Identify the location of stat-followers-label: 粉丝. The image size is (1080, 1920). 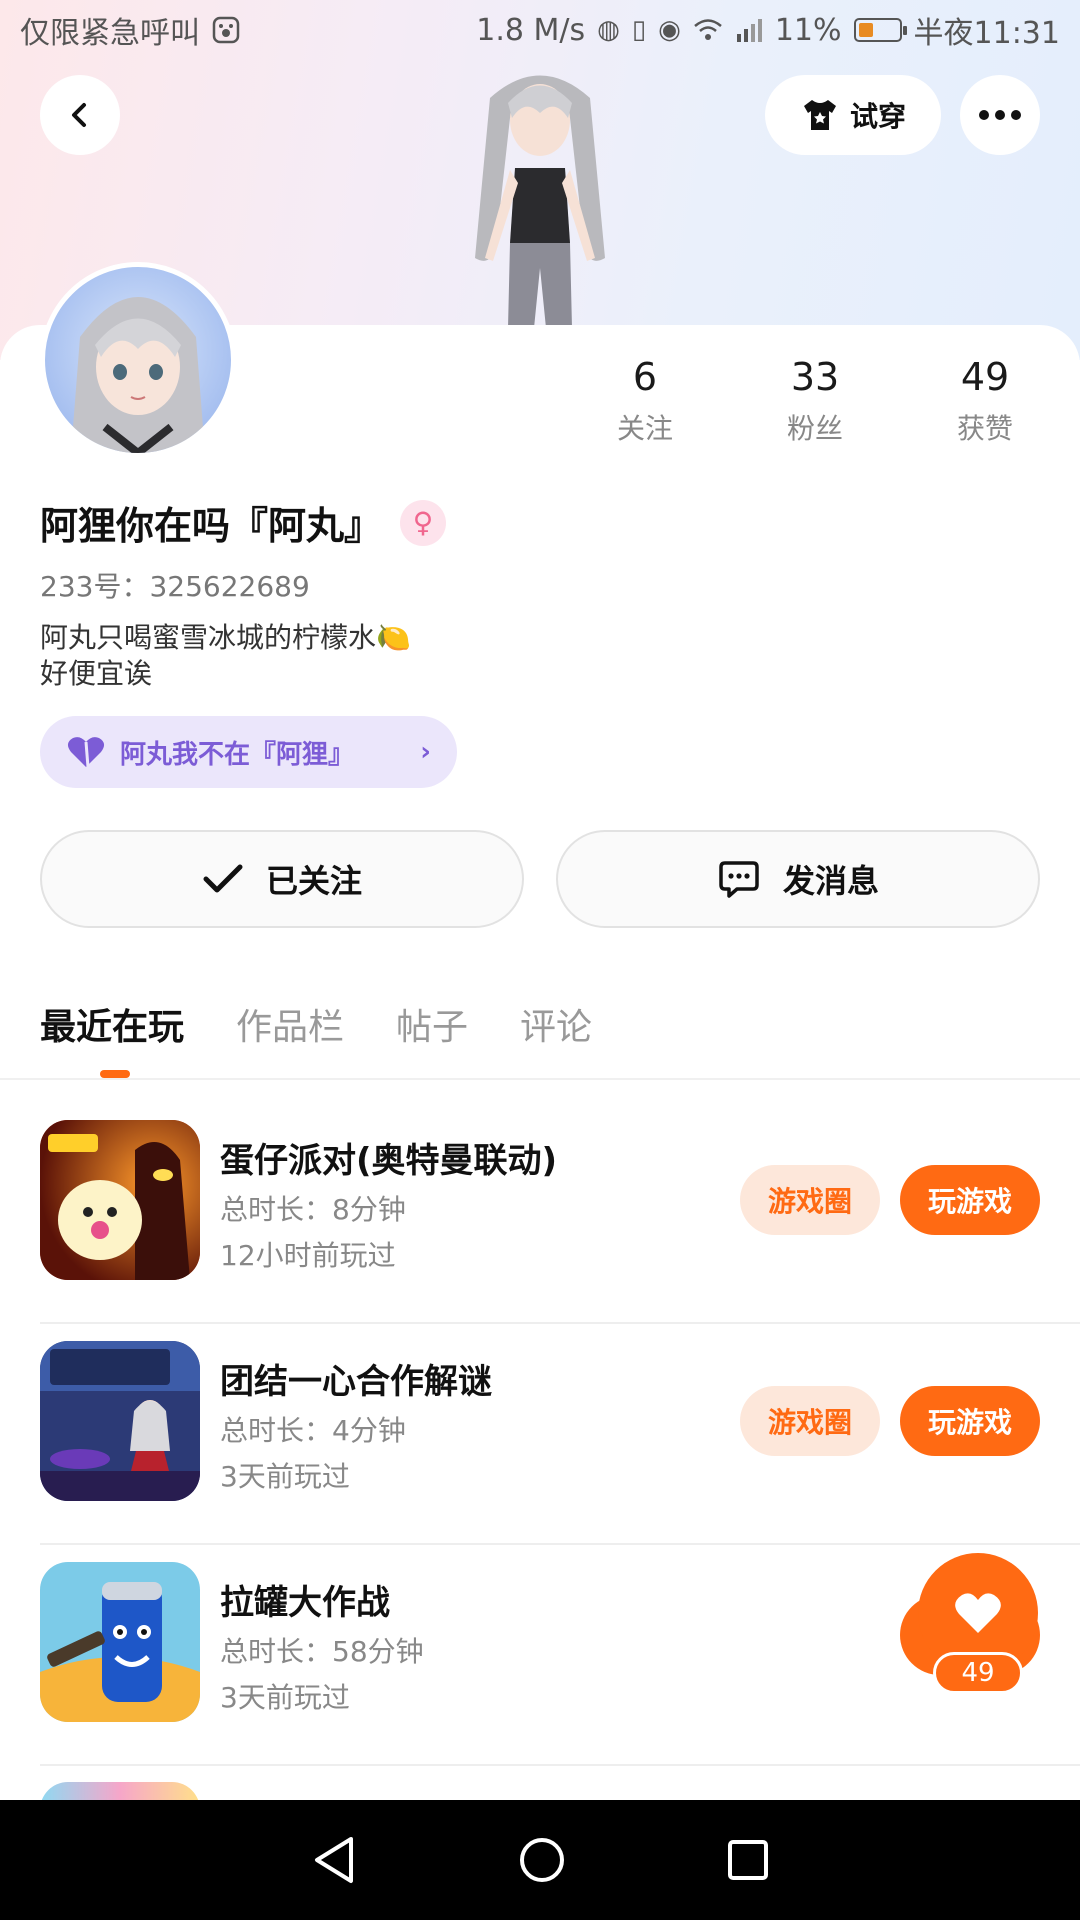
(814, 428).